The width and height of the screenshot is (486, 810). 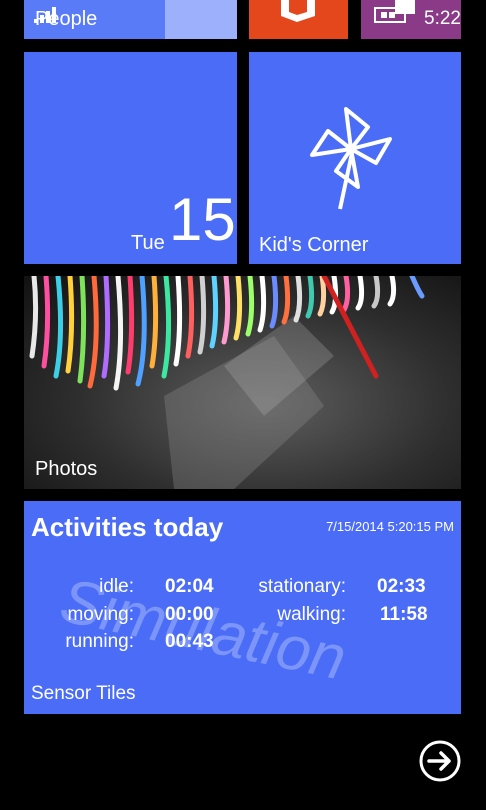 What do you see at coordinates (83, 693) in the screenshot?
I see `sensor-tiles-label: Sensor Tiles` at bounding box center [83, 693].